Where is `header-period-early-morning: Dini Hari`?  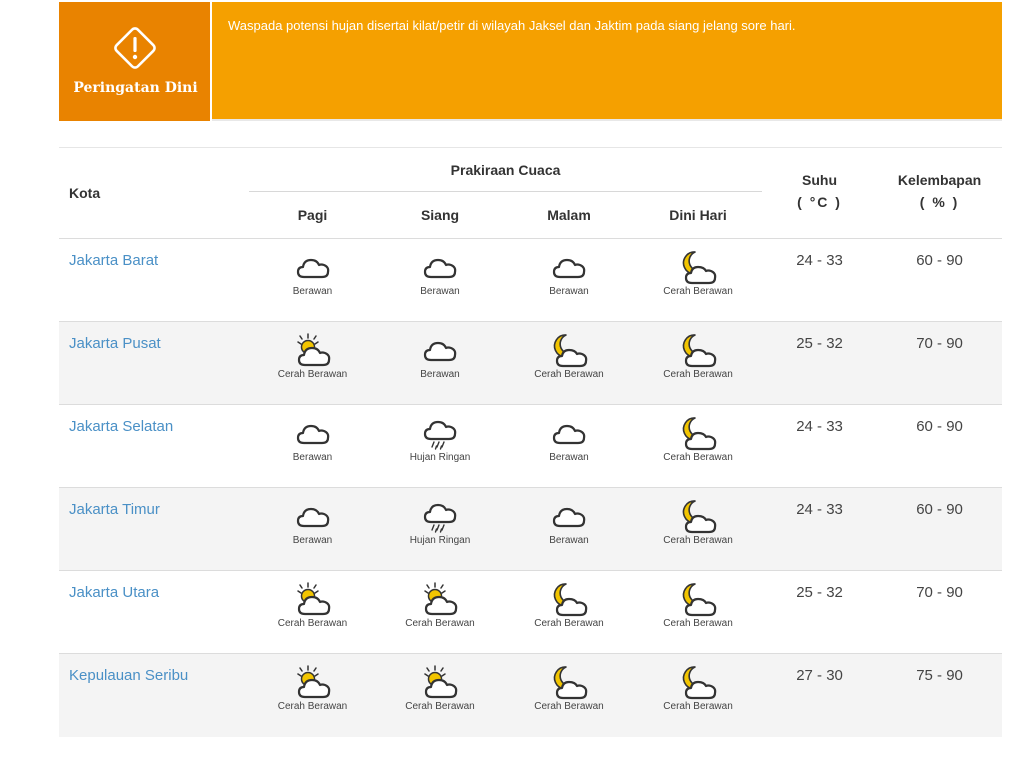
header-period-early-morning: Dini Hari is located at coordinates (698, 215).